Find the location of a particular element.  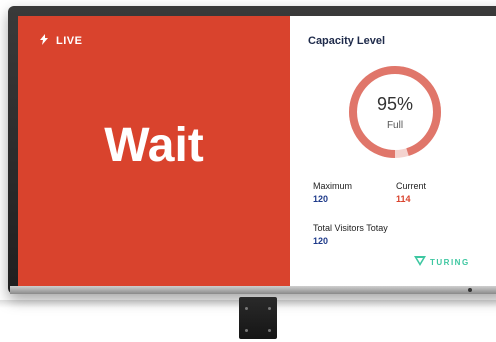

brand-logo: TURING is located at coordinates (442, 262).